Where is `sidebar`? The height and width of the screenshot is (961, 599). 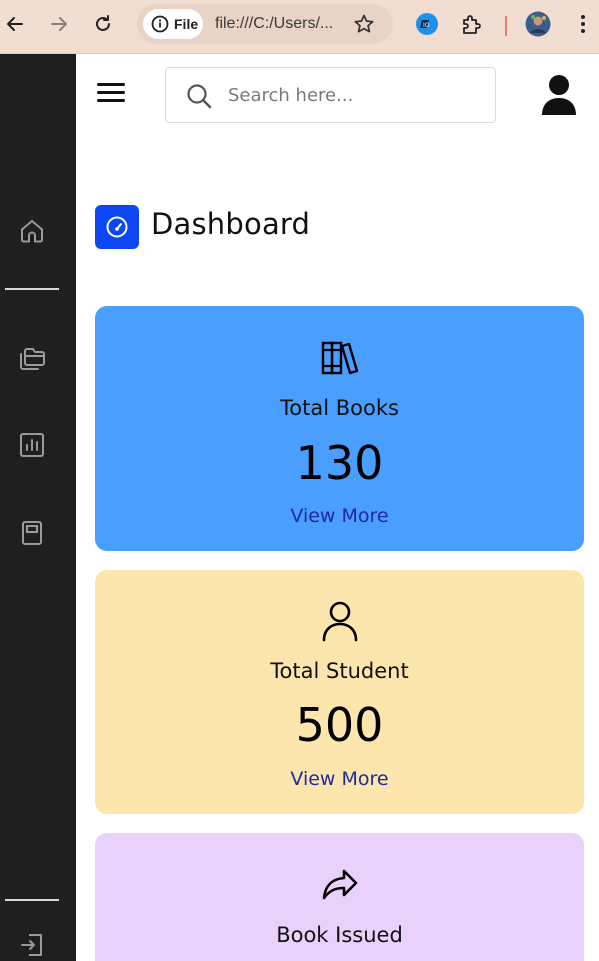 sidebar is located at coordinates (38, 507).